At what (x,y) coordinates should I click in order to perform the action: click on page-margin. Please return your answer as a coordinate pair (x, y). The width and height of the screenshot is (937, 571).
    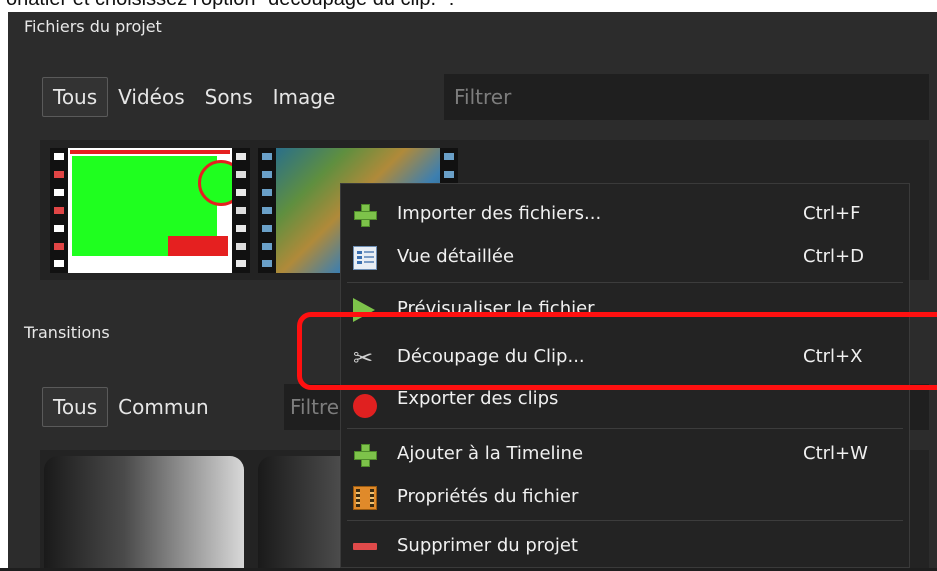
    Looking at the image, I should click on (4, 290).